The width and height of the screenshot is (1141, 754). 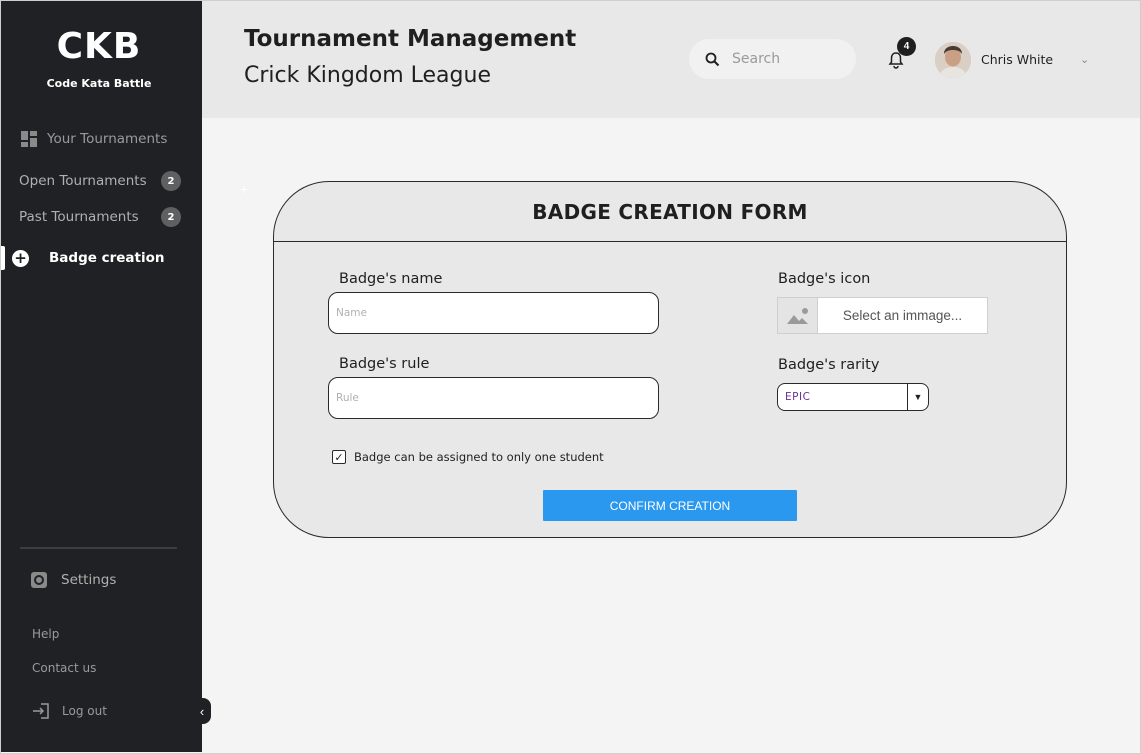 What do you see at coordinates (410, 39) in the screenshot?
I see `page-title: Tournament Management` at bounding box center [410, 39].